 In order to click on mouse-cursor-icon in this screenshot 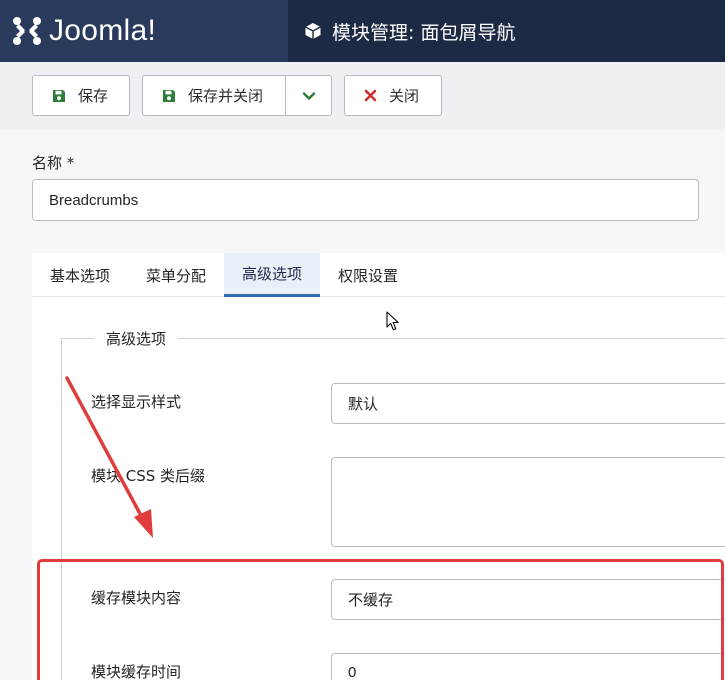, I will do `click(392, 321)`.